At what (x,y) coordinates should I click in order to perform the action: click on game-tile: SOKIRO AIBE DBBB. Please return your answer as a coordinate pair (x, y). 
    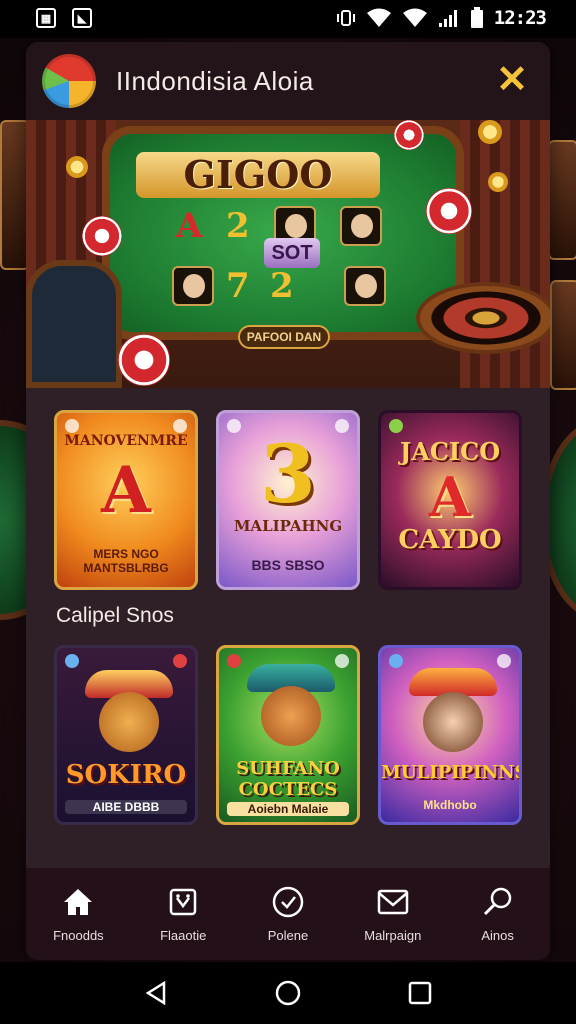
    Looking at the image, I should click on (126, 735).